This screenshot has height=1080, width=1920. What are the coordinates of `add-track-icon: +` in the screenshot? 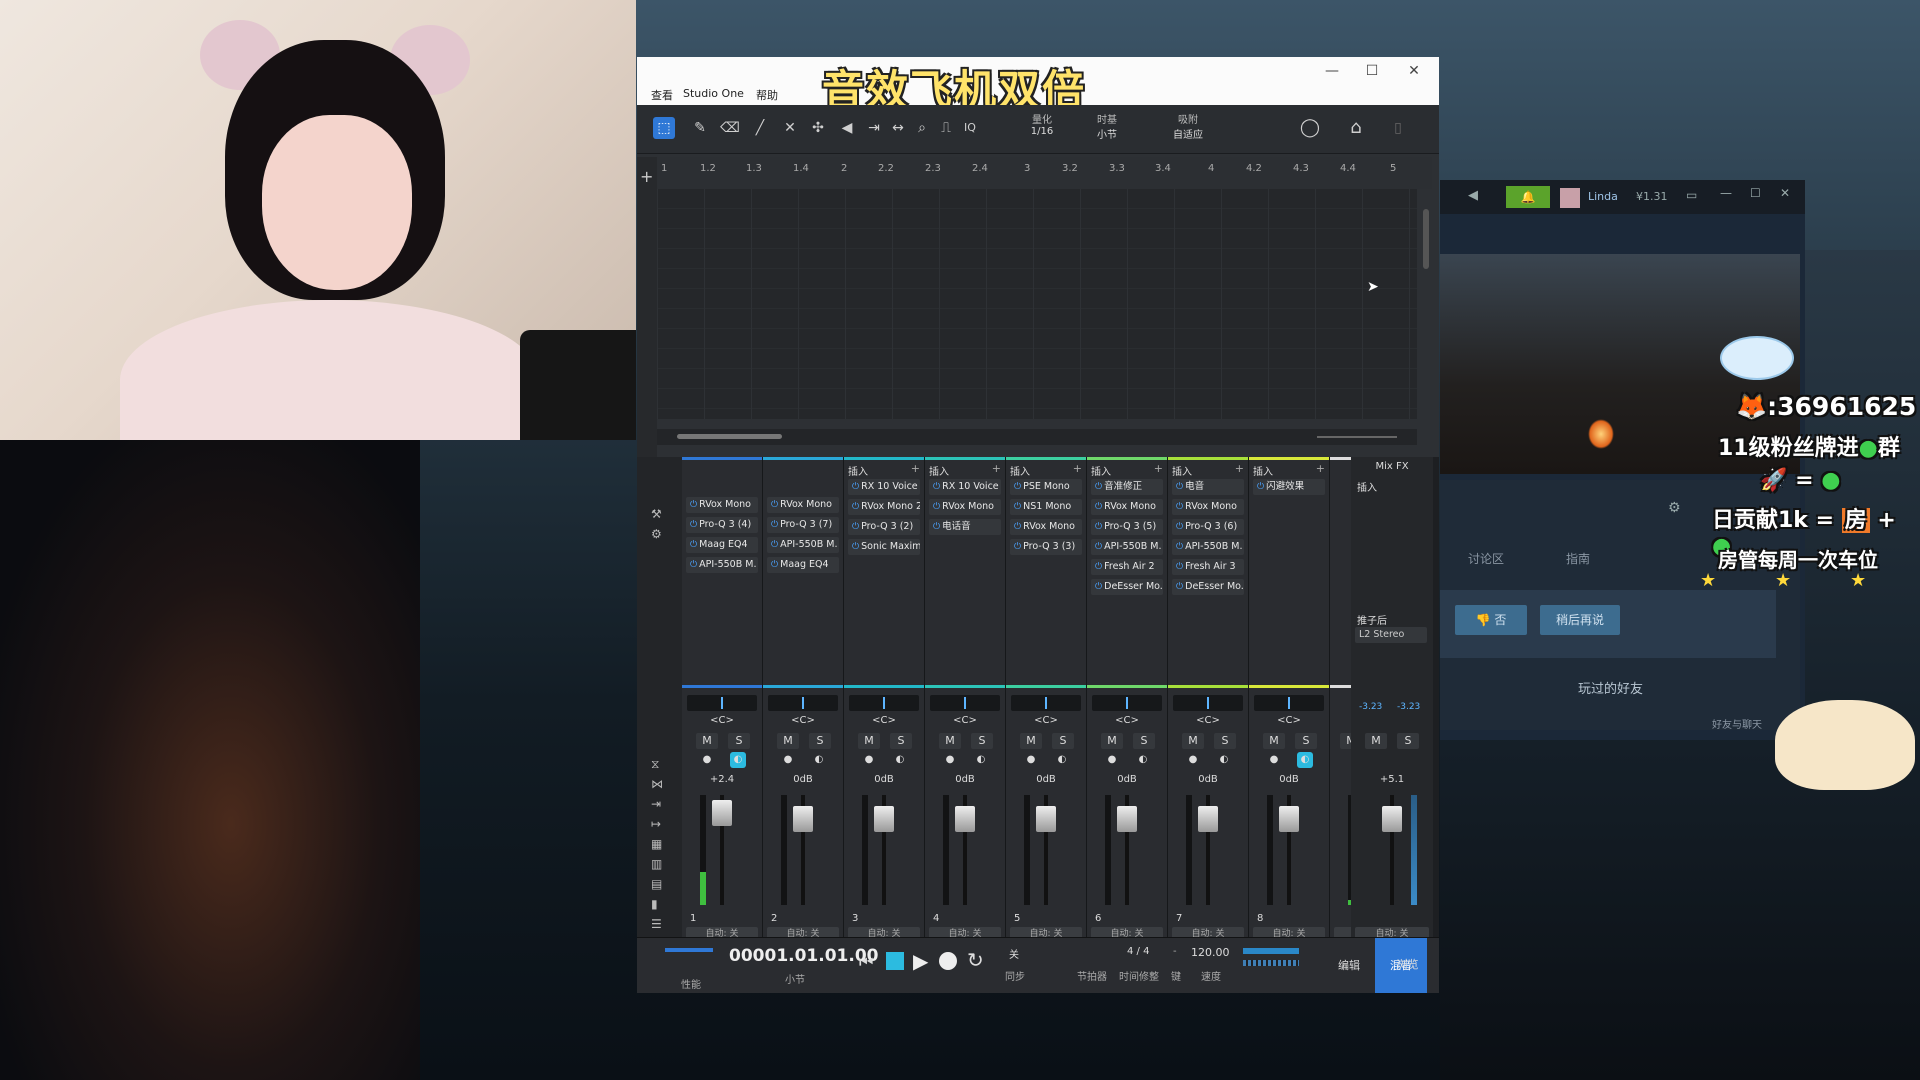 It's located at (646, 176).